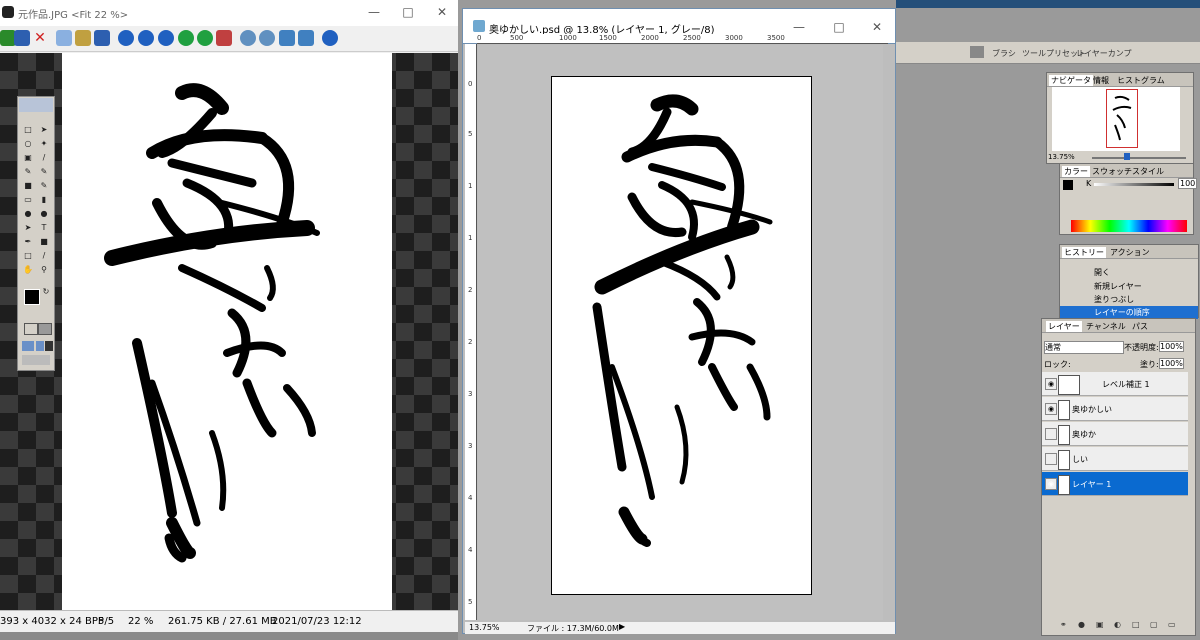 This screenshot has width=1200, height=640. Describe the element at coordinates (44, 200) in the screenshot. I see `gradient-tool-icon: ▮` at that location.